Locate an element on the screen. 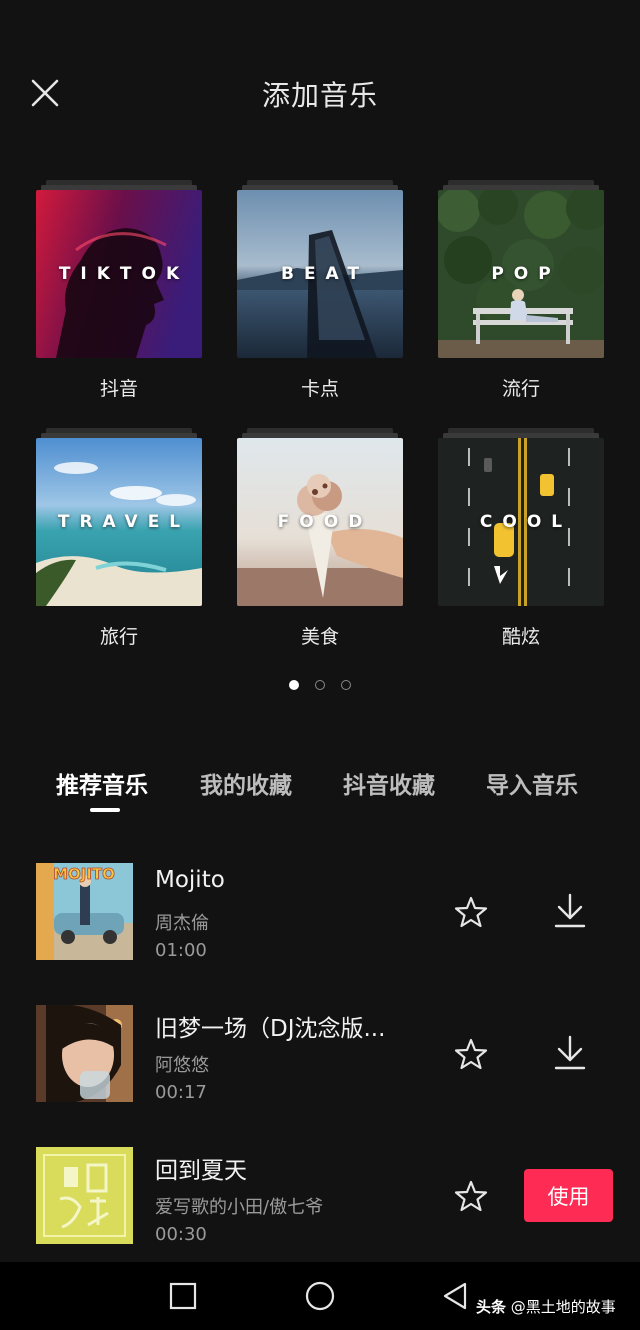 This screenshot has width=640, height=1330. watermark-prefix: 头条 is located at coordinates (491, 1307).